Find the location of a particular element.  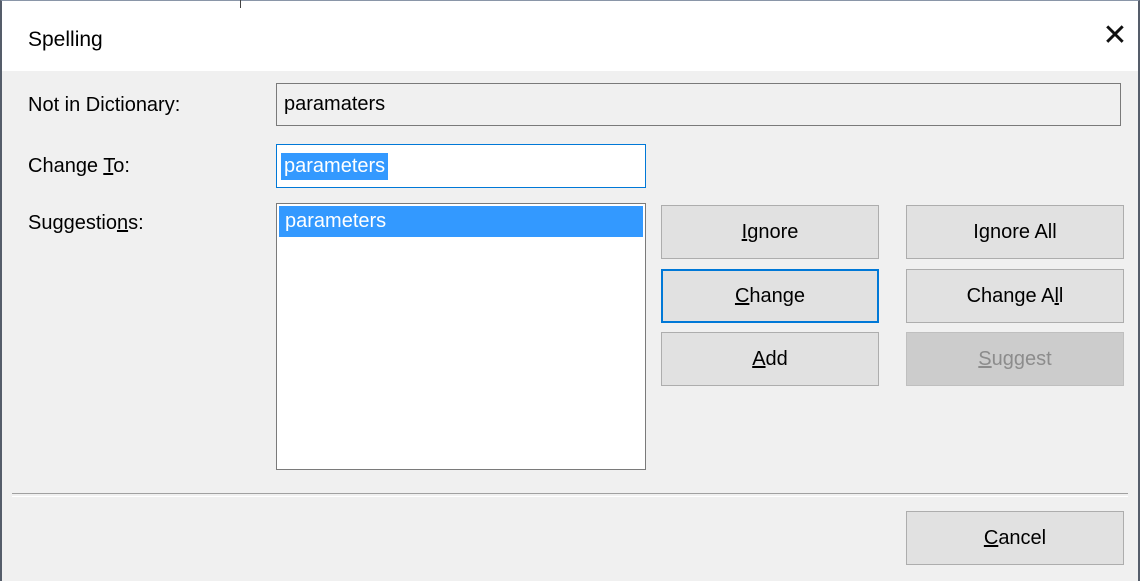

ignore-button: Ignore is located at coordinates (770, 232).